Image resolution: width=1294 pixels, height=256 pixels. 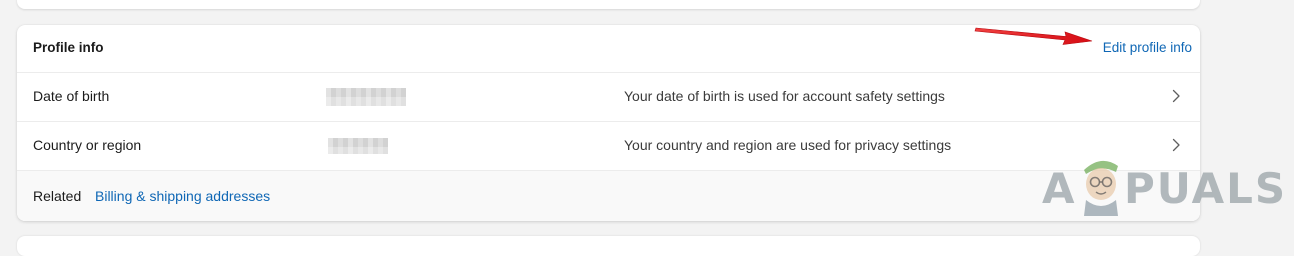 I want to click on billing-shipping-link: Billing & shipping addresses, so click(x=182, y=196).